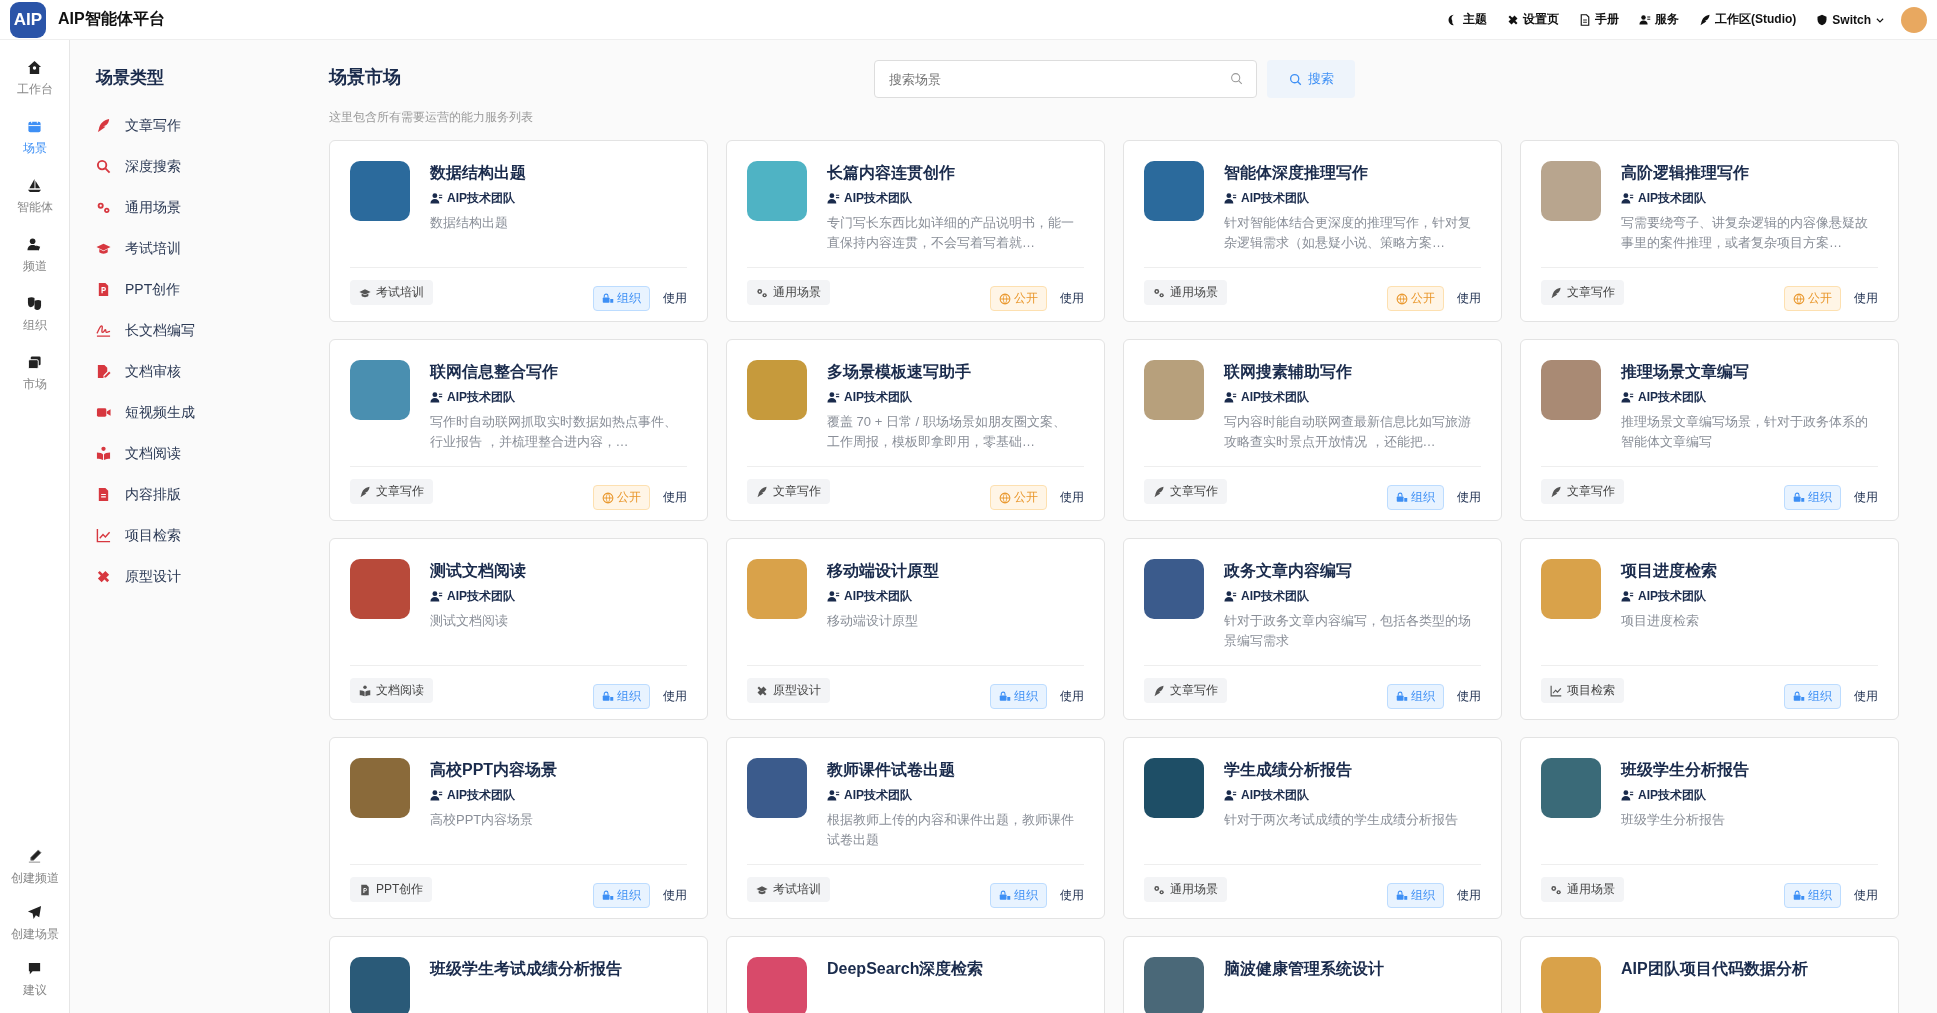  I want to click on nav-item: 创建频道, so click(34, 868).